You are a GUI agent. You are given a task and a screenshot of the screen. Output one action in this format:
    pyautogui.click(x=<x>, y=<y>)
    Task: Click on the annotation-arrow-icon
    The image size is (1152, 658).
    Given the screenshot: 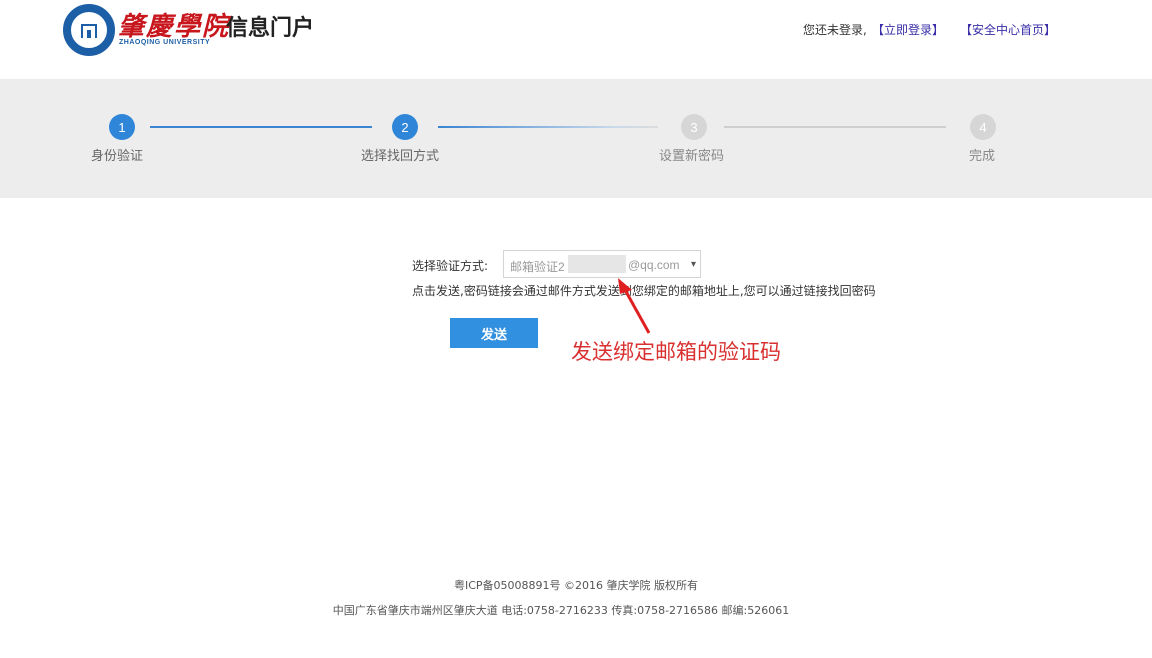 What is the action you would take?
    pyautogui.click(x=634, y=306)
    